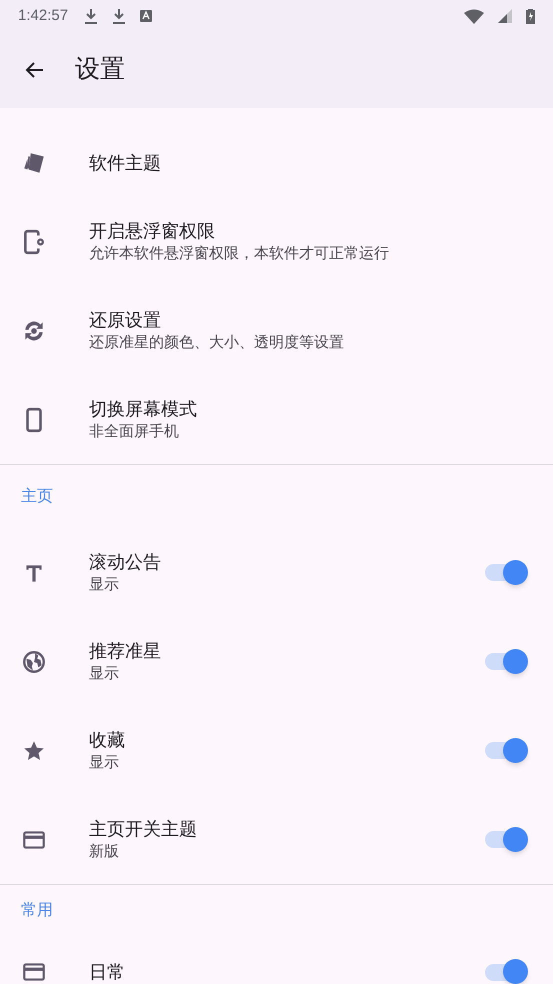 The image size is (553, 984). Describe the element at coordinates (276, 330) in the screenshot. I see `settings-item: 还原设置 还原准星的颜色、大小、透明度等设置` at that location.